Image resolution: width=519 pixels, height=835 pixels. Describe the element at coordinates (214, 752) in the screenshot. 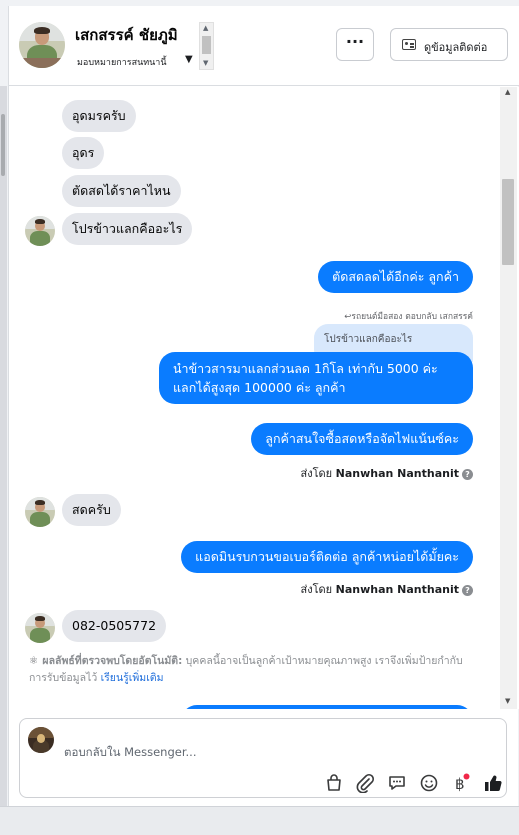

I see `reply-input` at that location.